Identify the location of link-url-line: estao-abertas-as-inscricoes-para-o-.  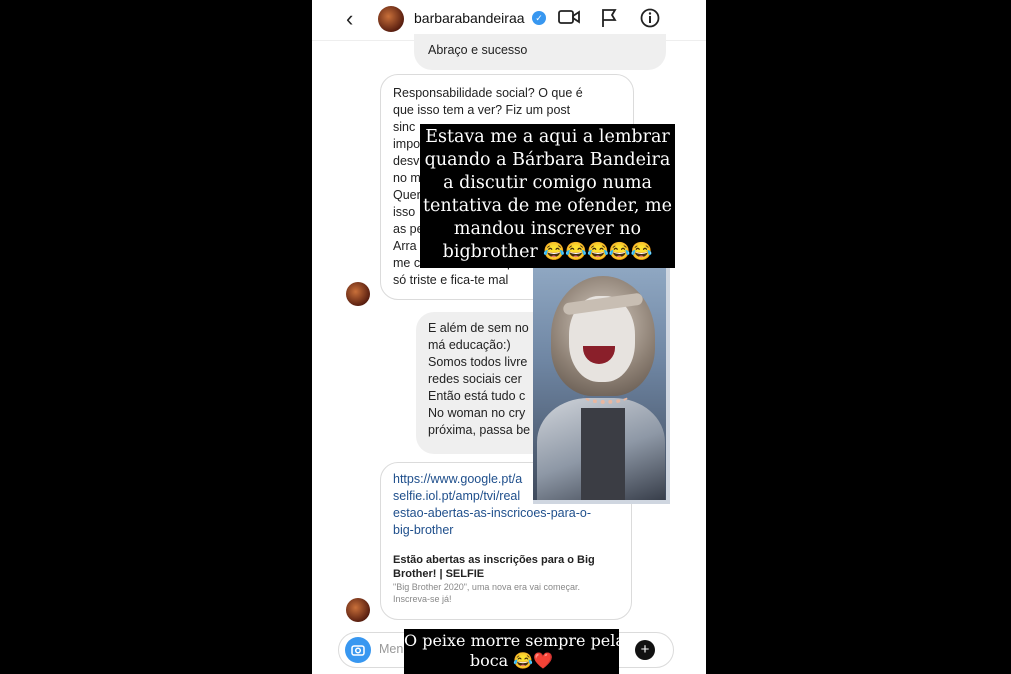
(506, 513).